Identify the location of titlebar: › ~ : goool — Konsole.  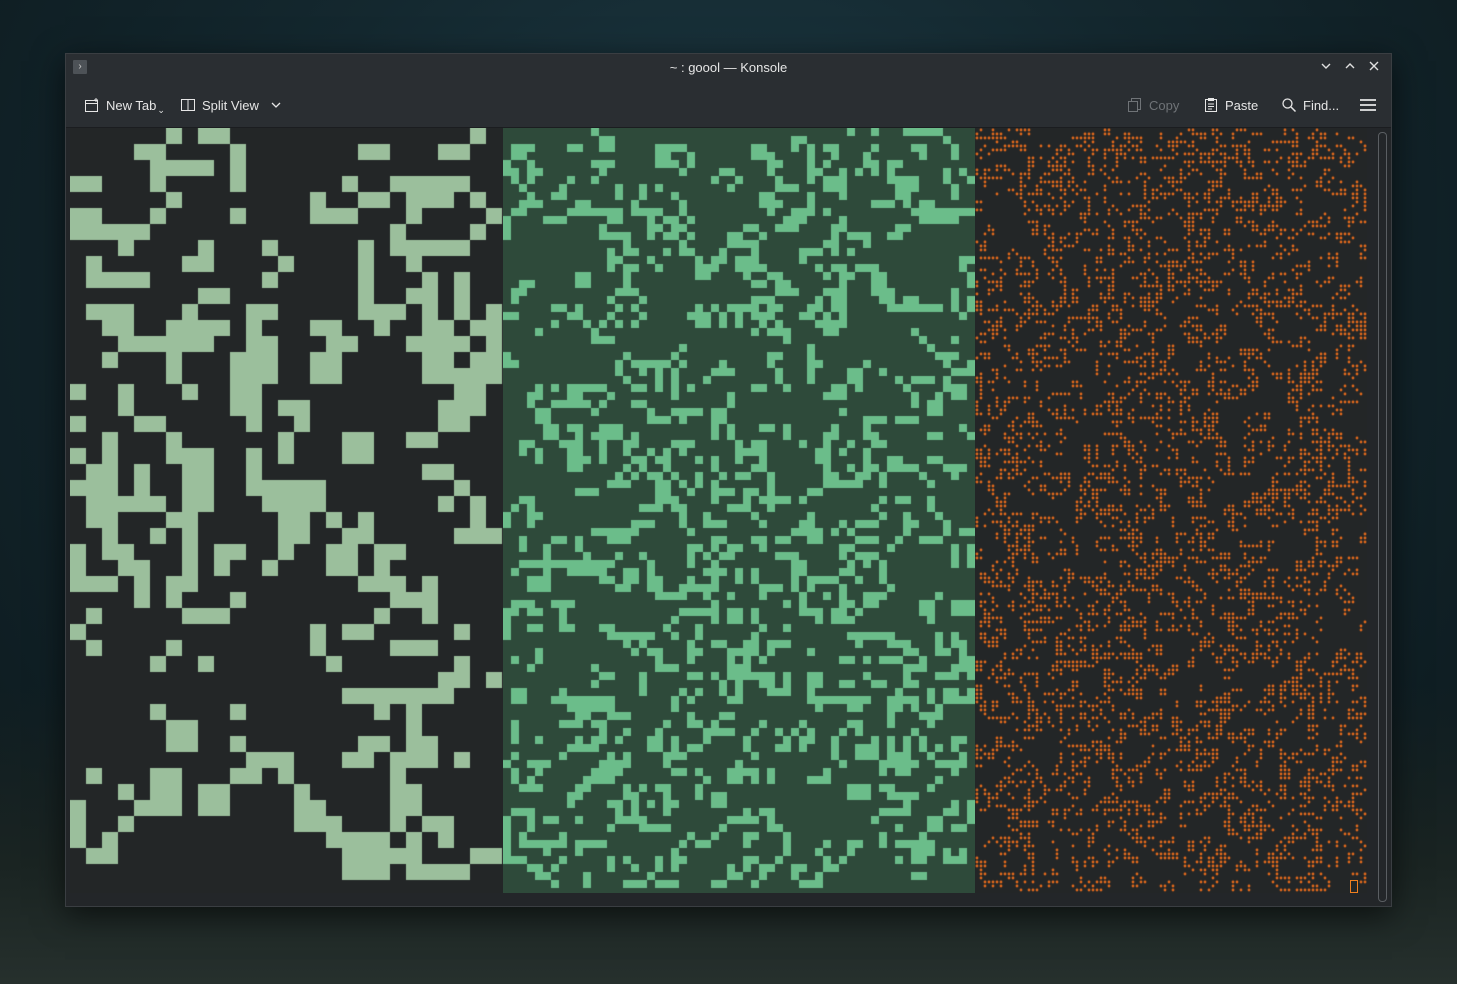
(728, 68).